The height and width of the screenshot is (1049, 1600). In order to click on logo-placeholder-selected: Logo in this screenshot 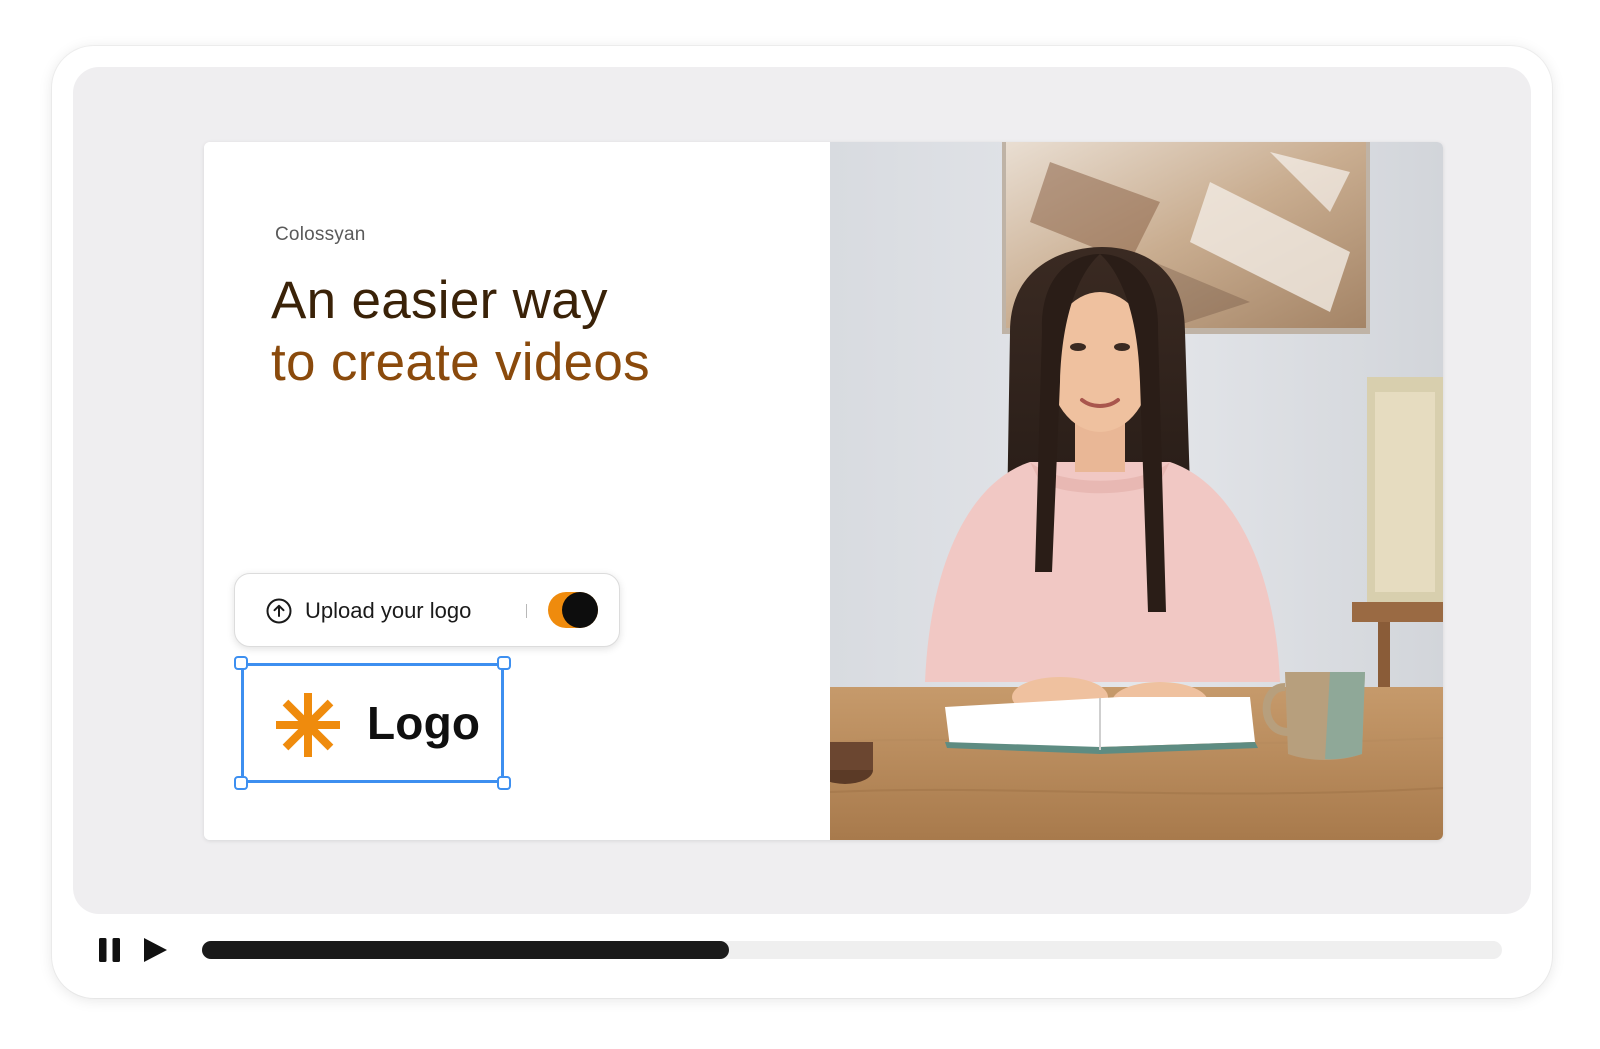, I will do `click(372, 723)`.